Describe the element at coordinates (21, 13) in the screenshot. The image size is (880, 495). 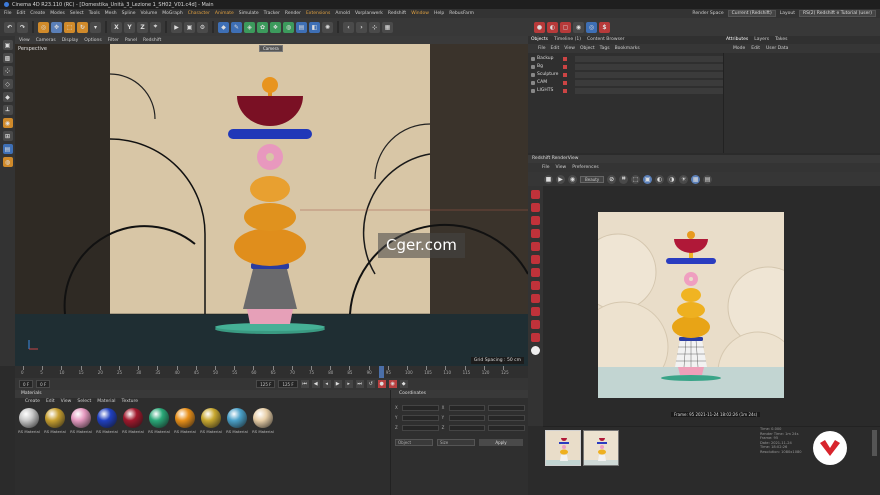
I see `menu-edit: Edit` at that location.